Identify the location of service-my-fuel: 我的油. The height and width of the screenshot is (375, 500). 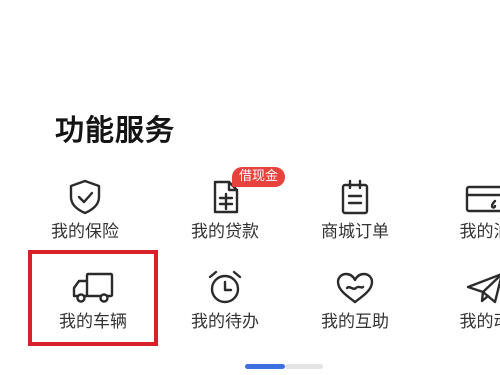
(465, 215).